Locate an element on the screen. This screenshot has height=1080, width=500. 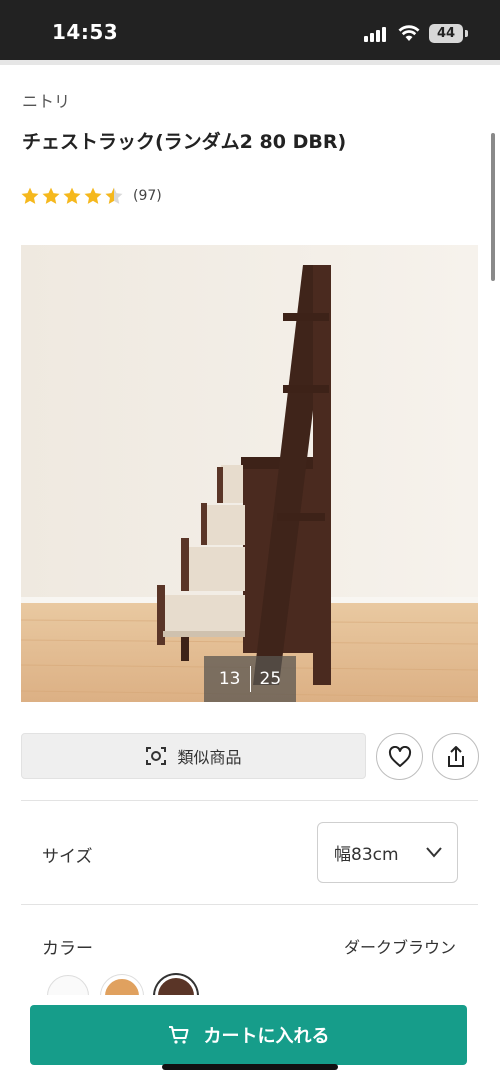
cellular-signal-icon is located at coordinates (377, 34).